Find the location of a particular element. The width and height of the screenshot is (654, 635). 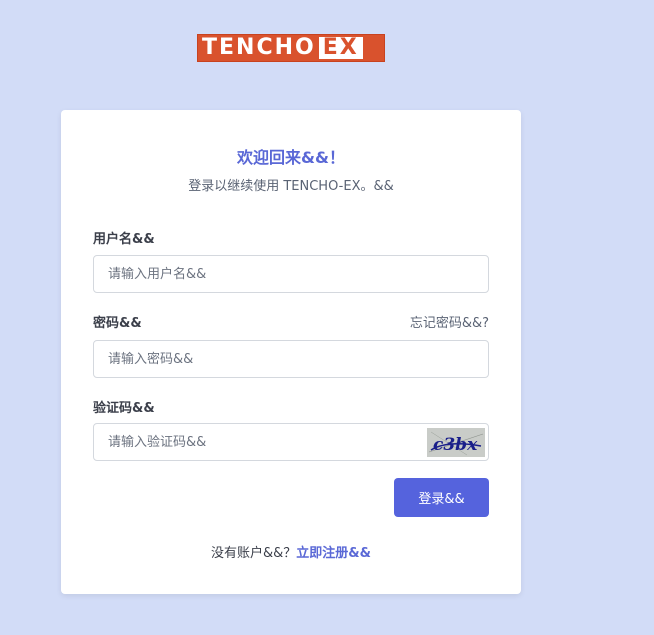

captcha-image: c3bx is located at coordinates (456, 442).